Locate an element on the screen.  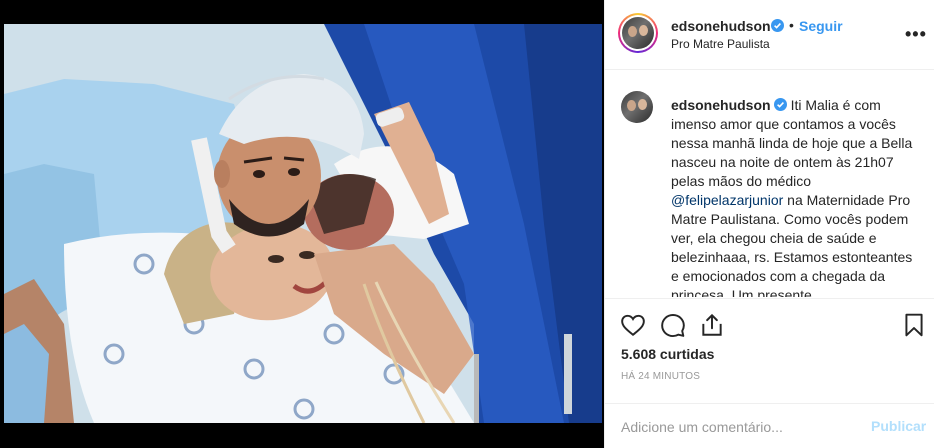
comment-input is located at coordinates (741, 426).